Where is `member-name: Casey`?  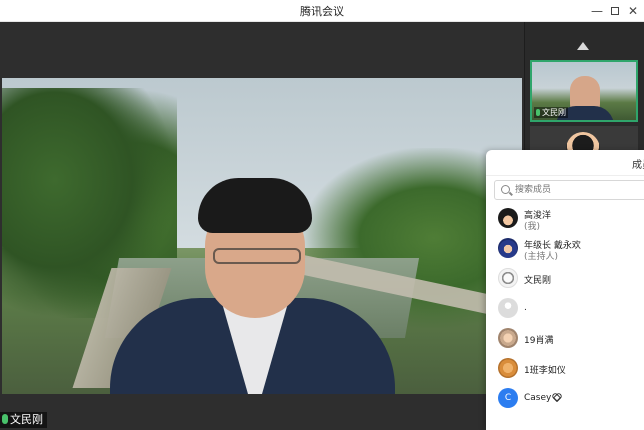
member-name: Casey is located at coordinates (542, 398).